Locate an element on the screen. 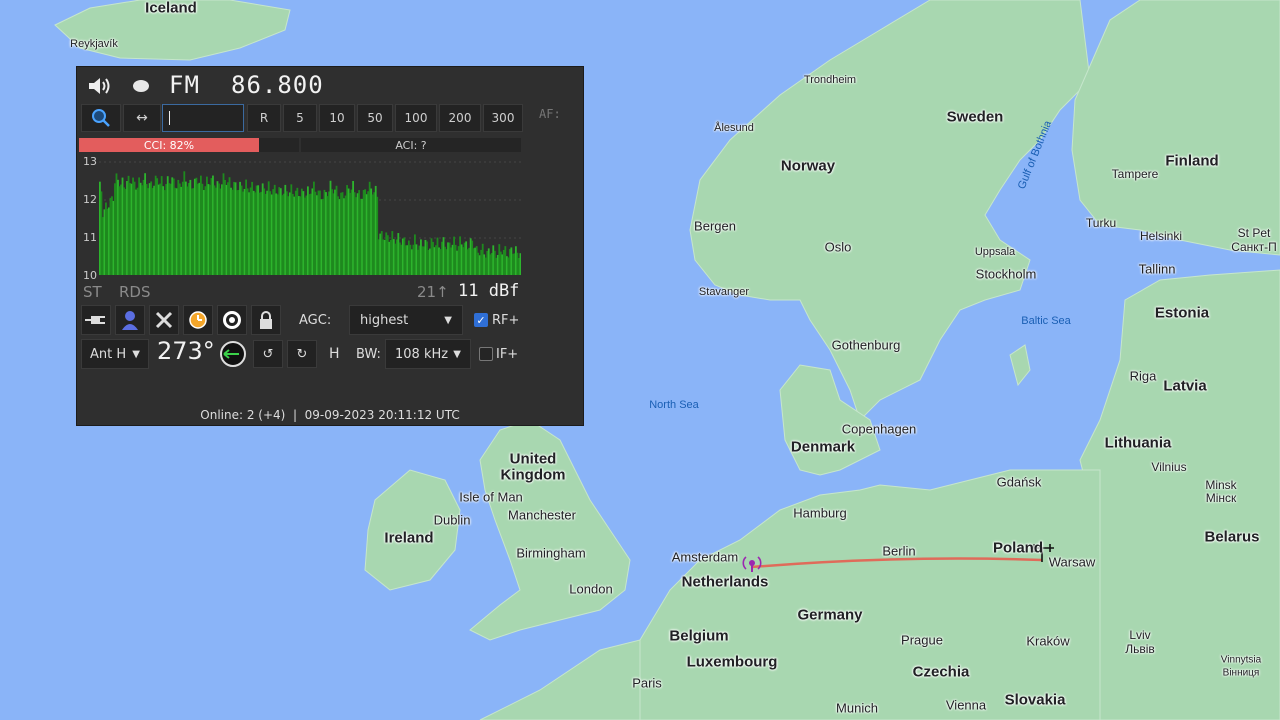 This screenshot has width=1280, height=720. map-label-gdansk: Gdańsk is located at coordinates (1019, 482).